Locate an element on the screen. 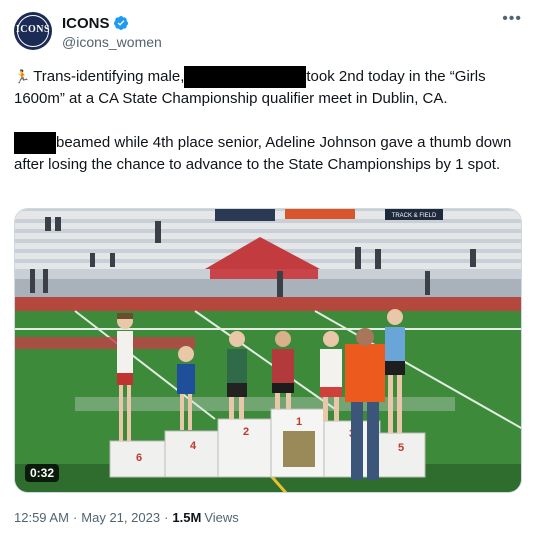 Image resolution: width=536 pixels, height=540 pixels. account-handle: @icons_women is located at coordinates (112, 42).